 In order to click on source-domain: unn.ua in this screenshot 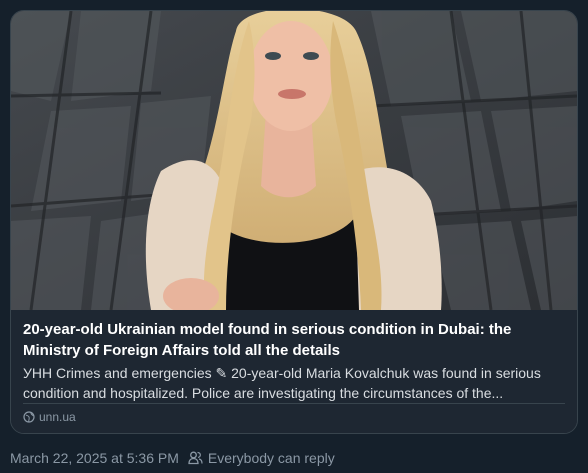, I will do `click(57, 417)`.